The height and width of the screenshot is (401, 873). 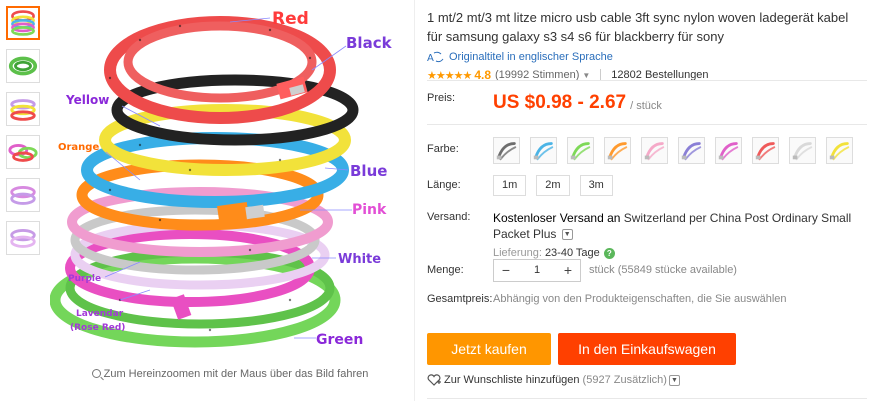 What do you see at coordinates (369, 210) in the screenshot?
I see `label-pink: Pink` at bounding box center [369, 210].